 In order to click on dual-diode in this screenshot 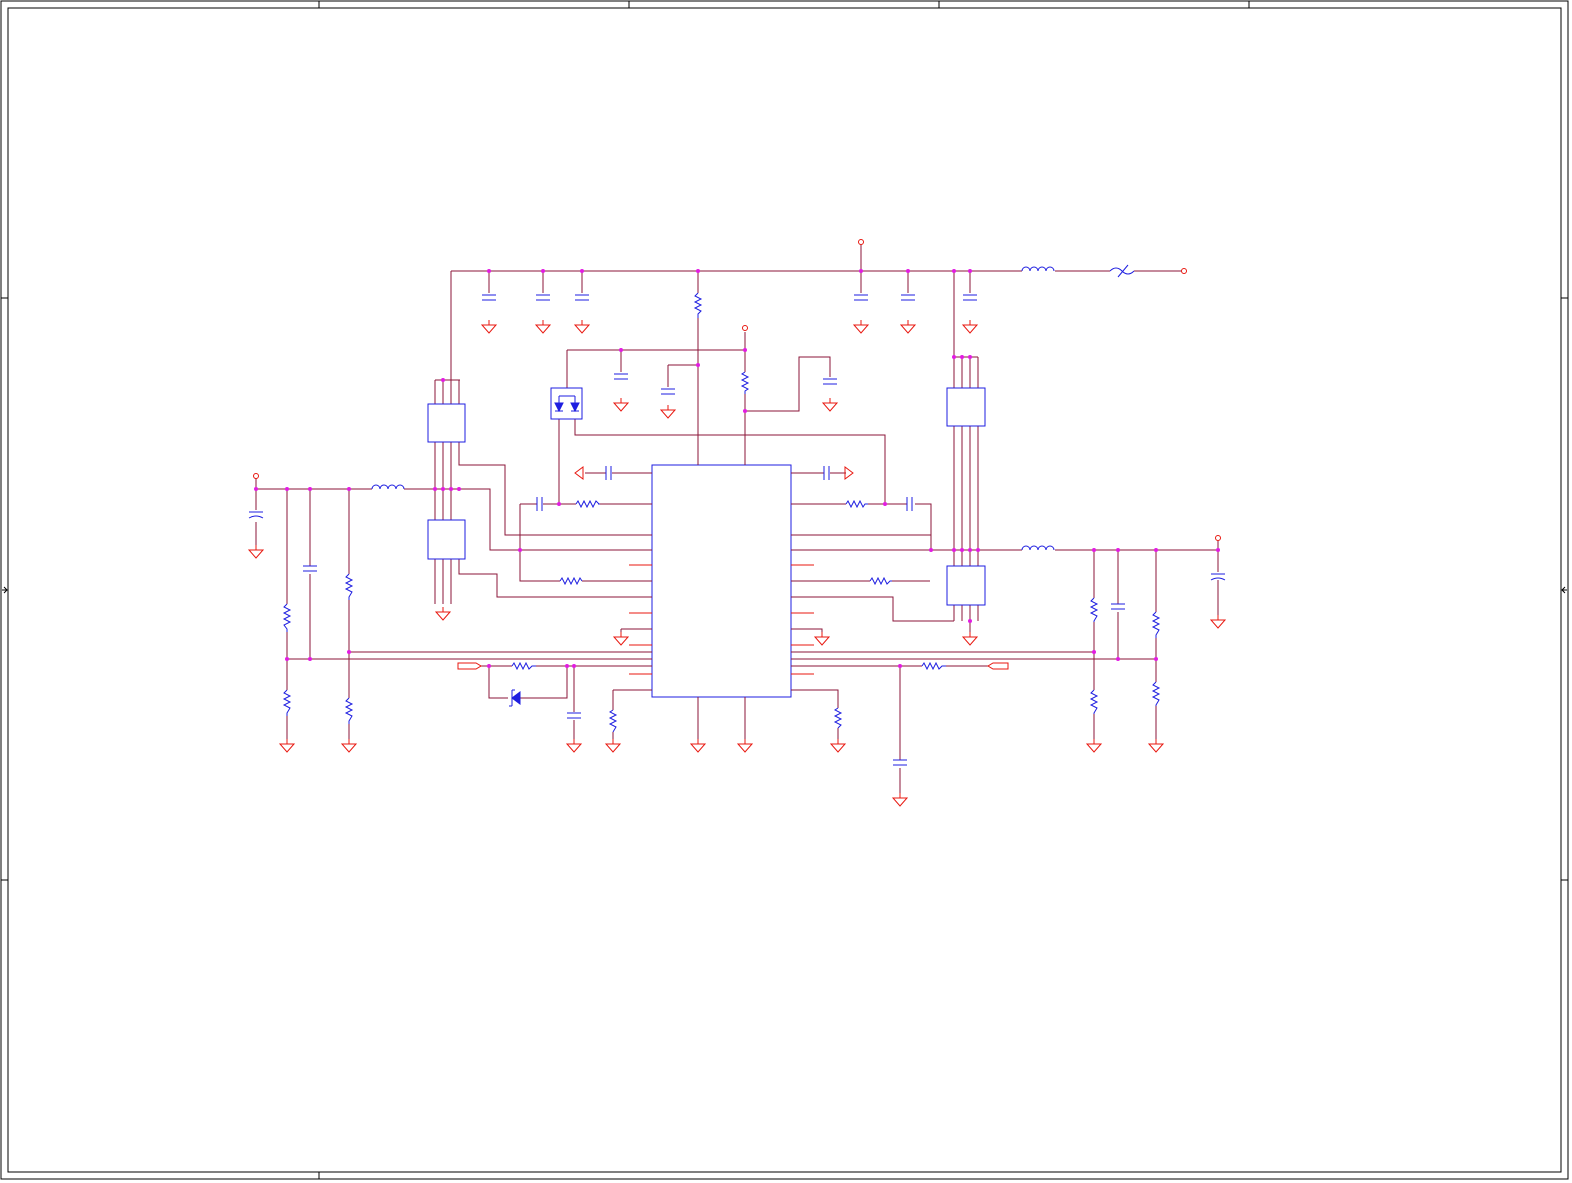, I will do `click(566, 403)`.